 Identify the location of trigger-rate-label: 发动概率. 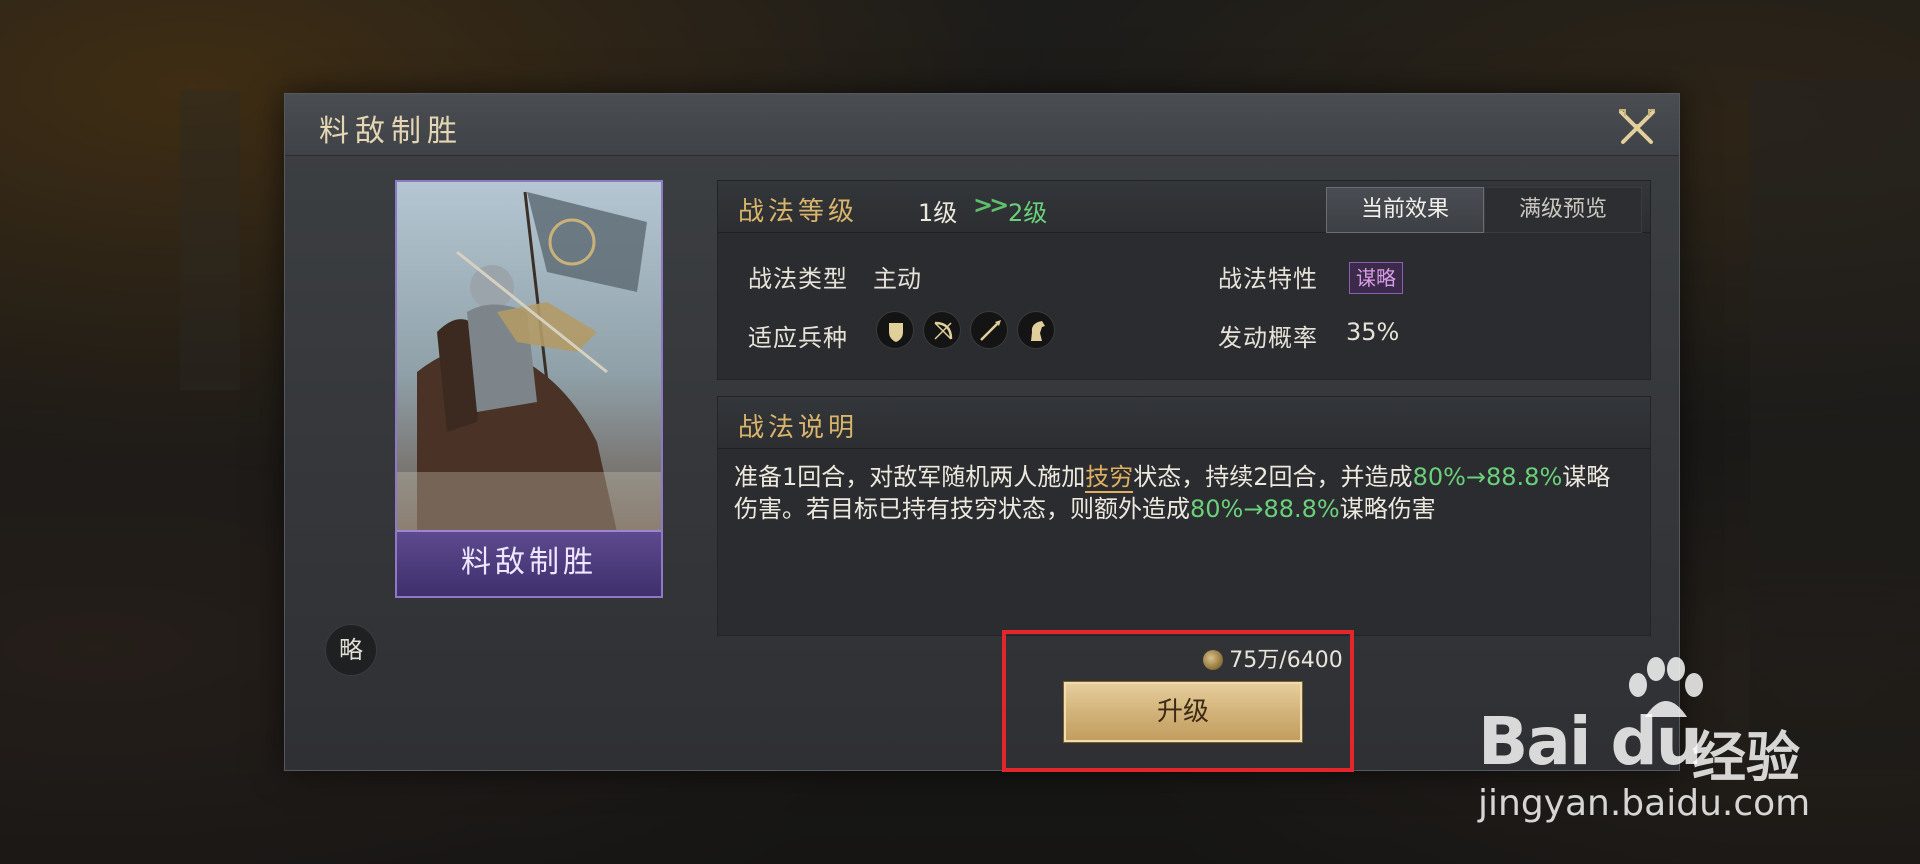
(1268, 338).